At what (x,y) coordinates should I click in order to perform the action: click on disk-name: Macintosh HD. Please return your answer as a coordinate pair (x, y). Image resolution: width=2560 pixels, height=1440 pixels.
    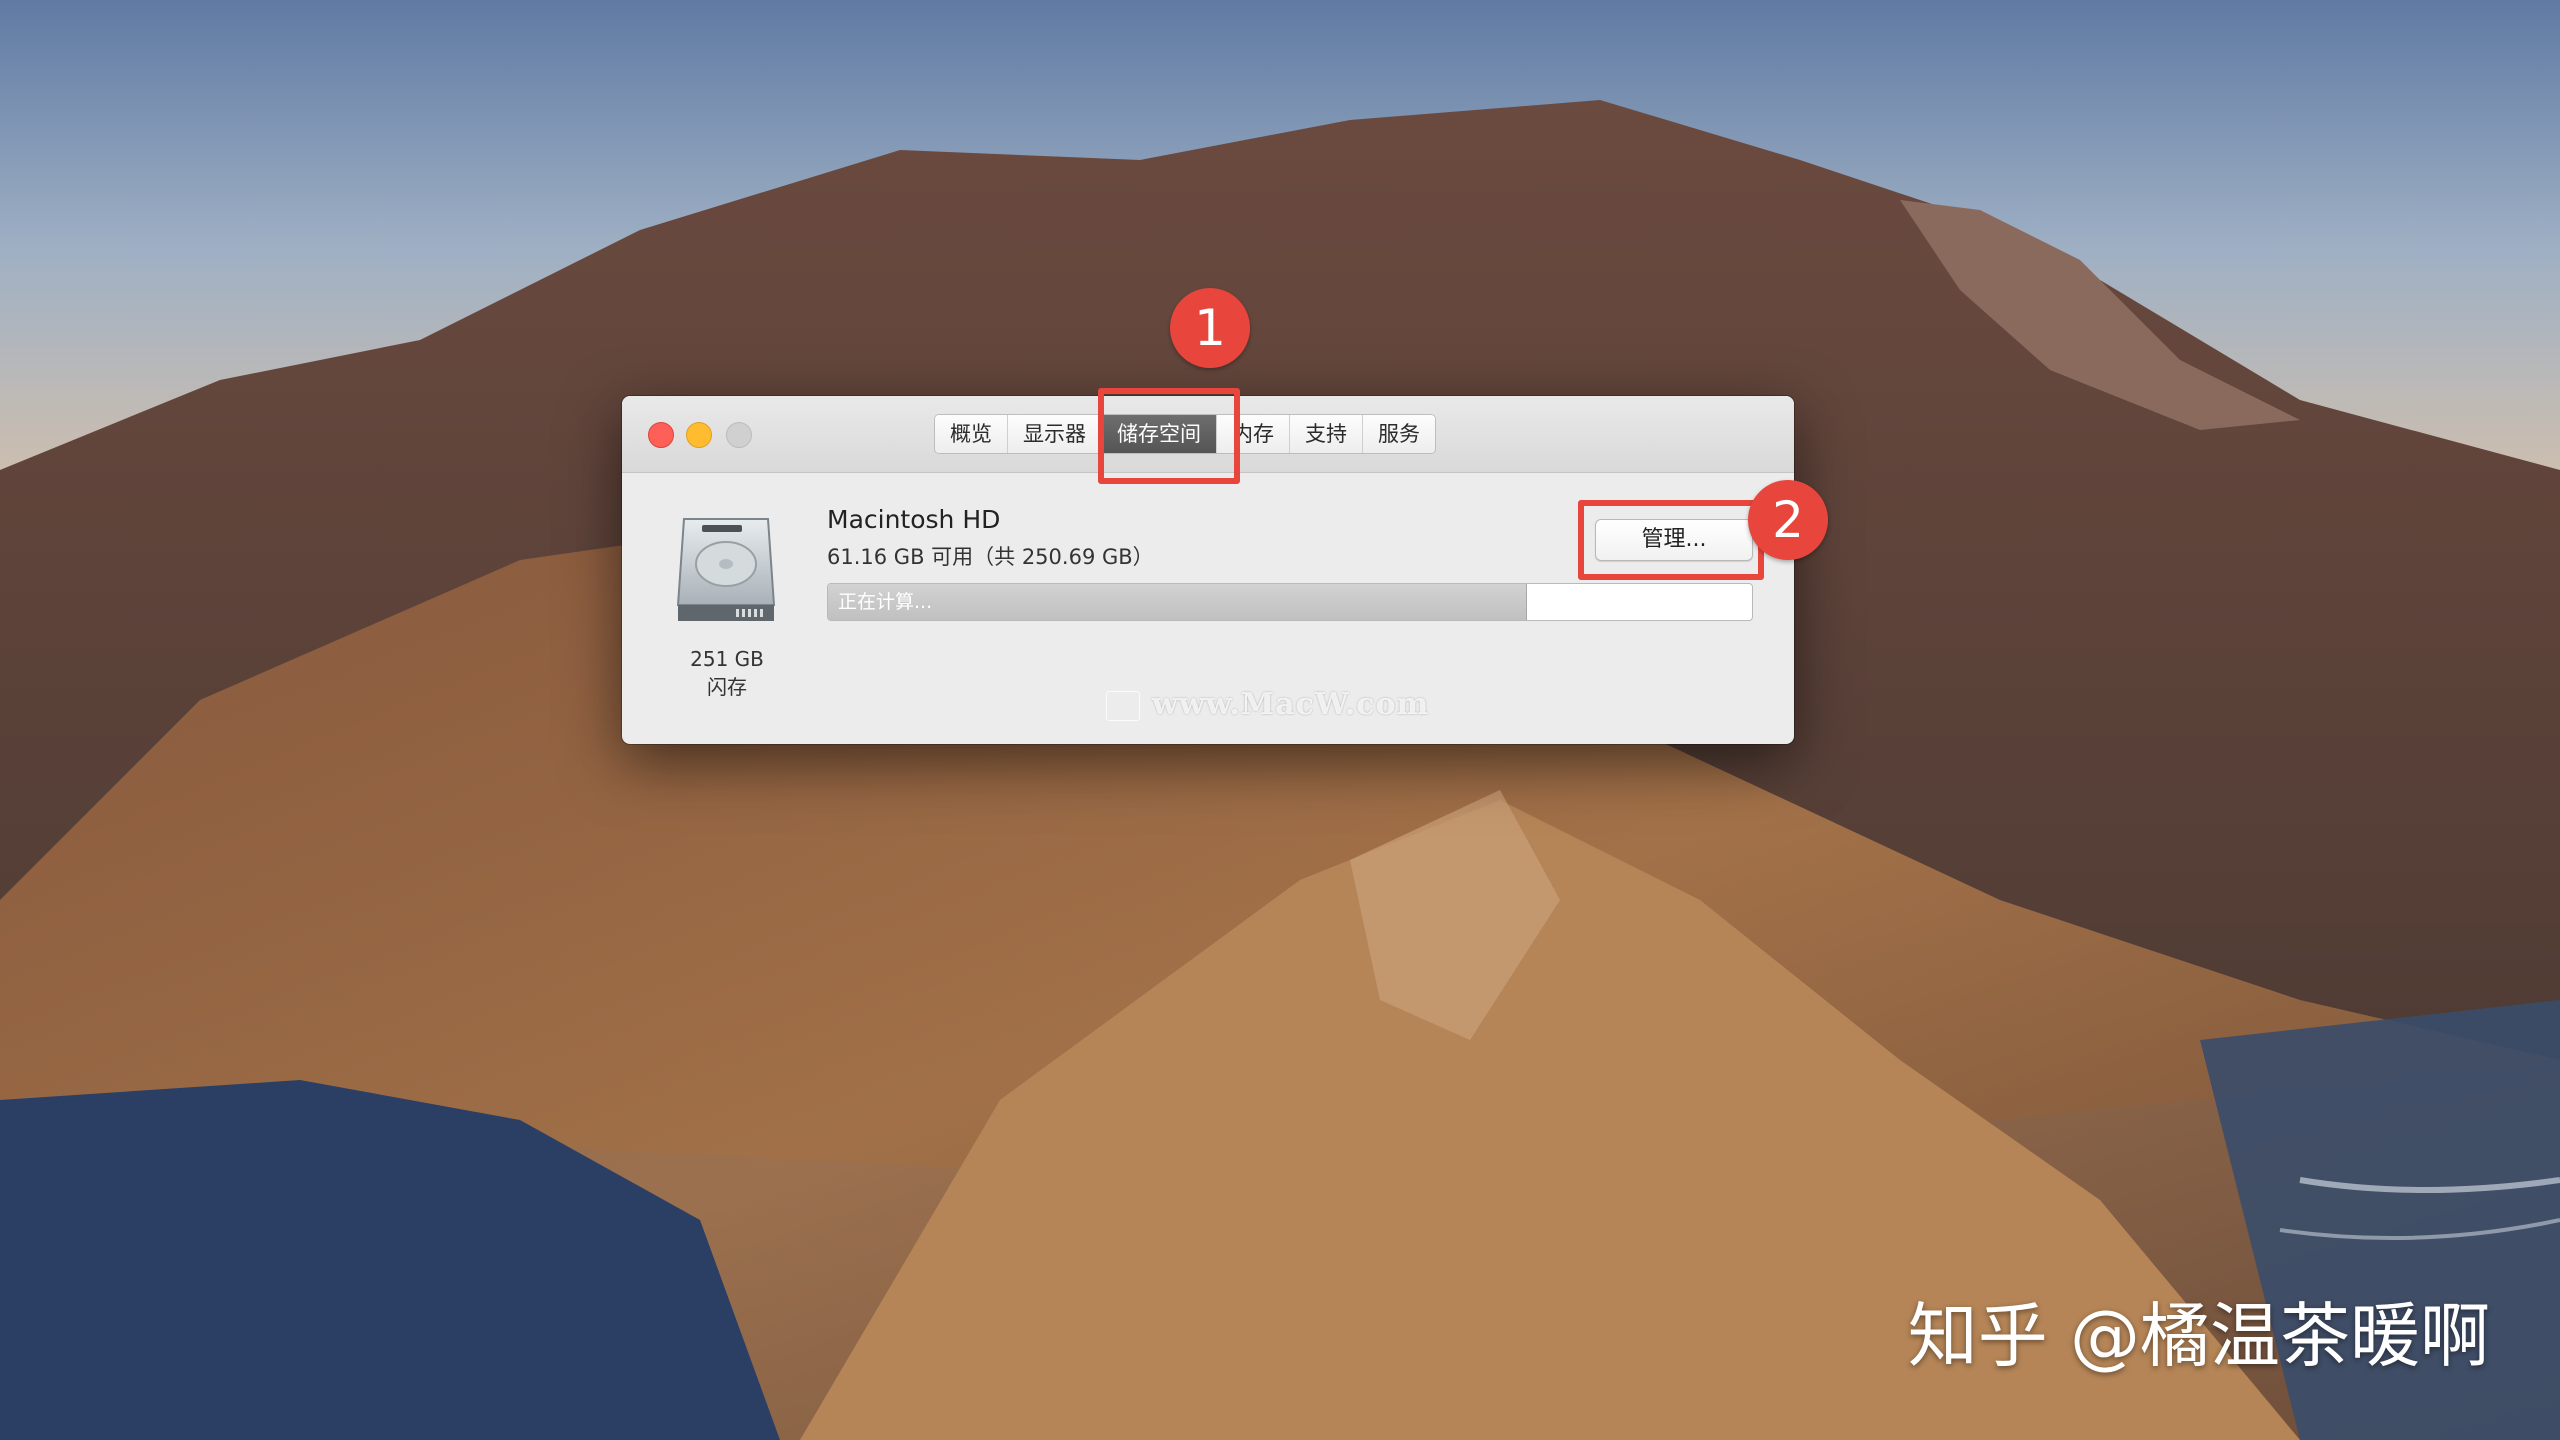
    Looking at the image, I should click on (914, 519).